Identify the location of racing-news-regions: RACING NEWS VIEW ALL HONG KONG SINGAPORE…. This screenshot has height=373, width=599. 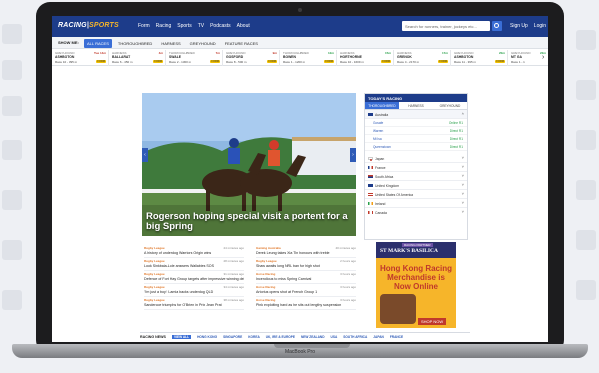
(305, 336).